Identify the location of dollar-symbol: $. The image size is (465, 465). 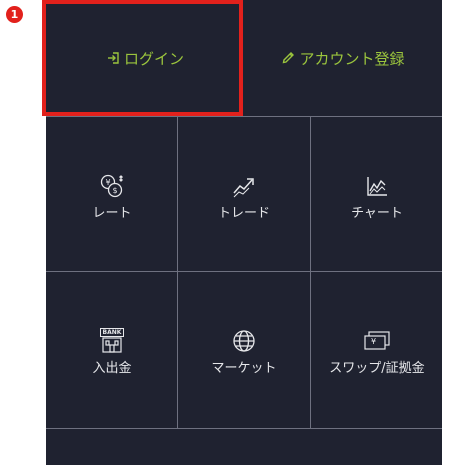
(115, 190).